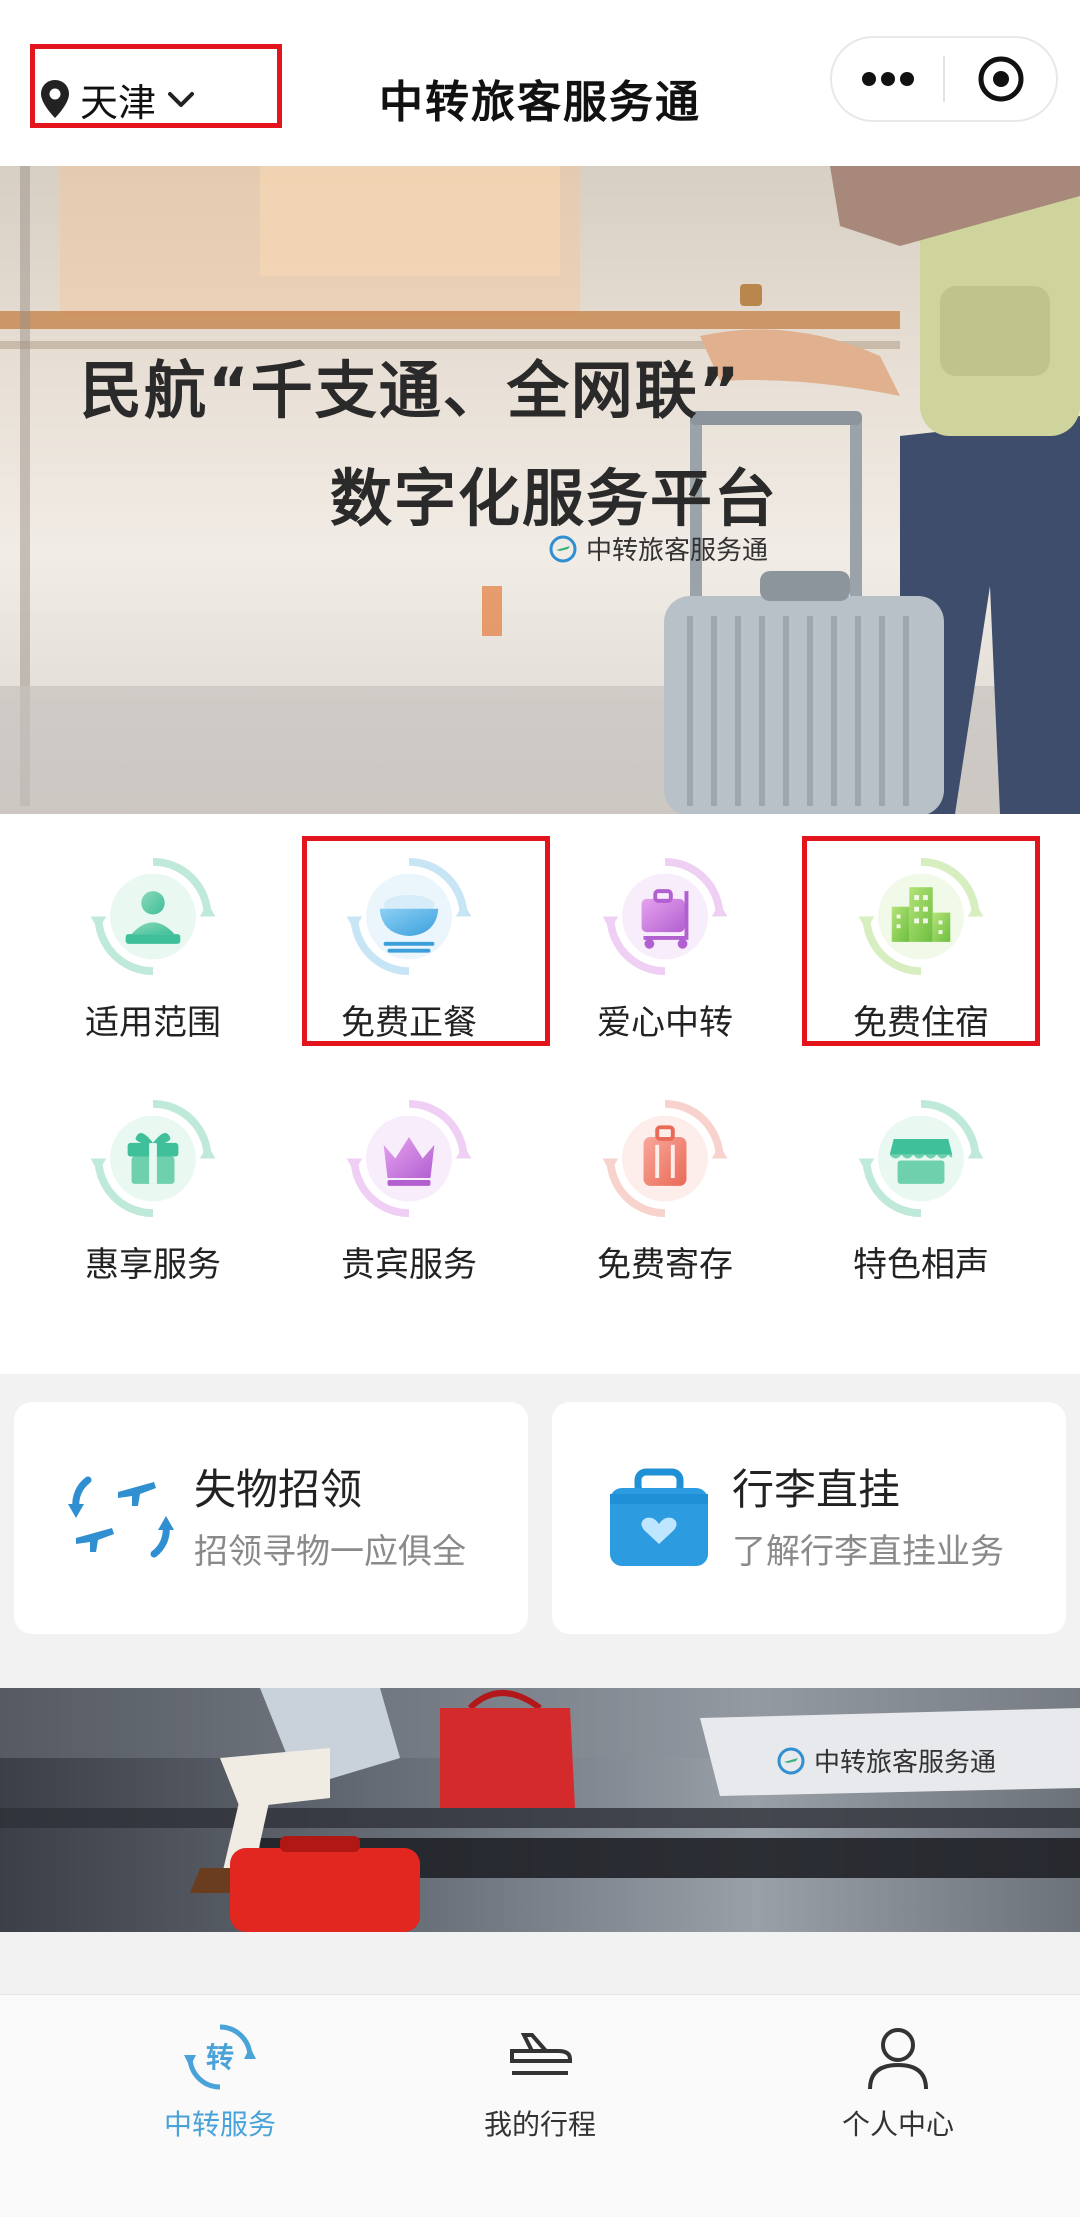 The image size is (1080, 2217). What do you see at coordinates (665, 916) in the screenshot?
I see `luggage-cart-icon` at bounding box center [665, 916].